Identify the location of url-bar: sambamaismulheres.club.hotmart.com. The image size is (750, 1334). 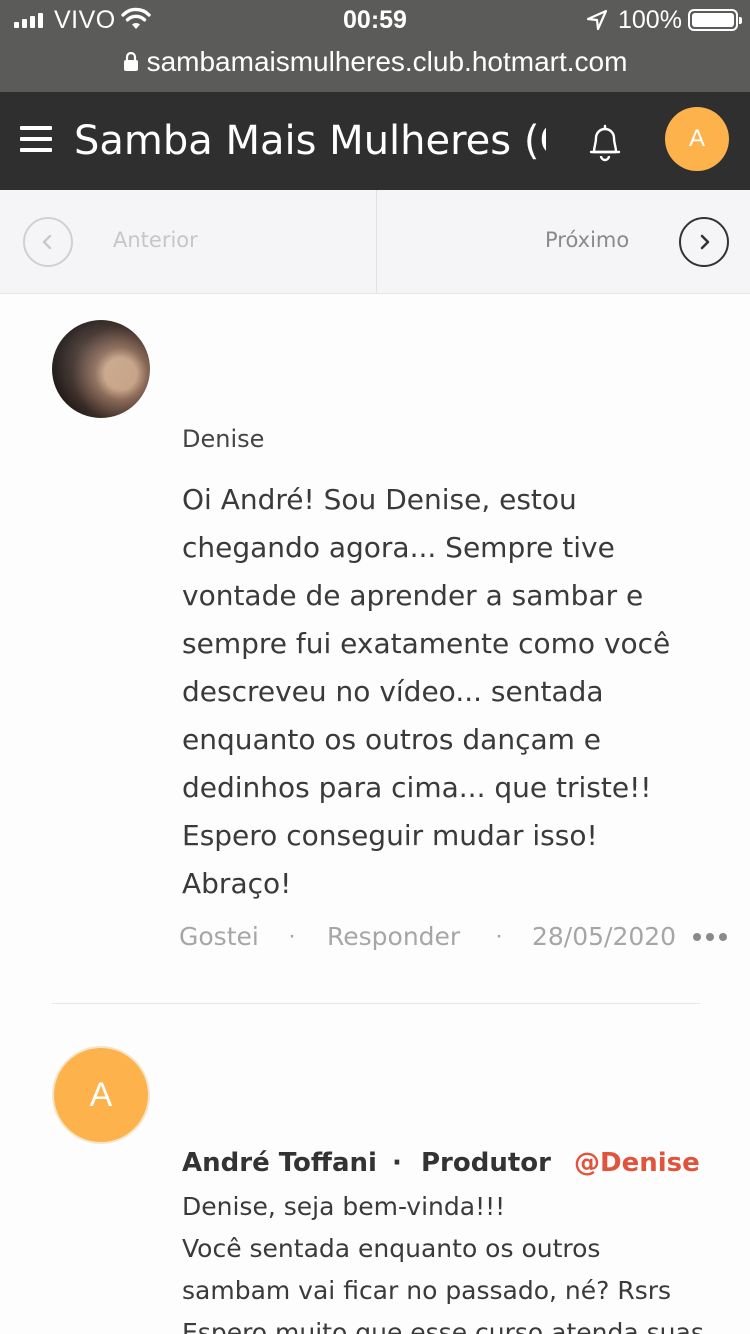
(375, 62).